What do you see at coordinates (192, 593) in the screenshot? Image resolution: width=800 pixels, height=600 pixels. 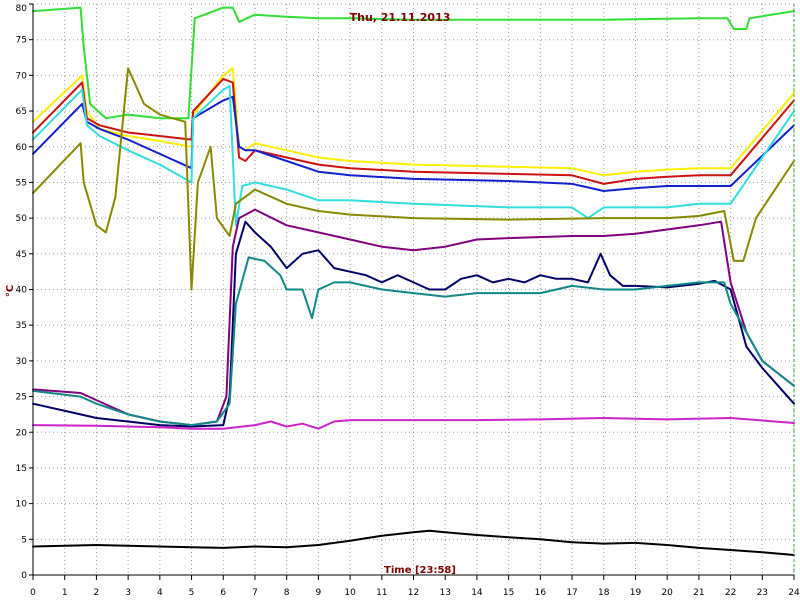 I see `x-tick-label: 5` at bounding box center [192, 593].